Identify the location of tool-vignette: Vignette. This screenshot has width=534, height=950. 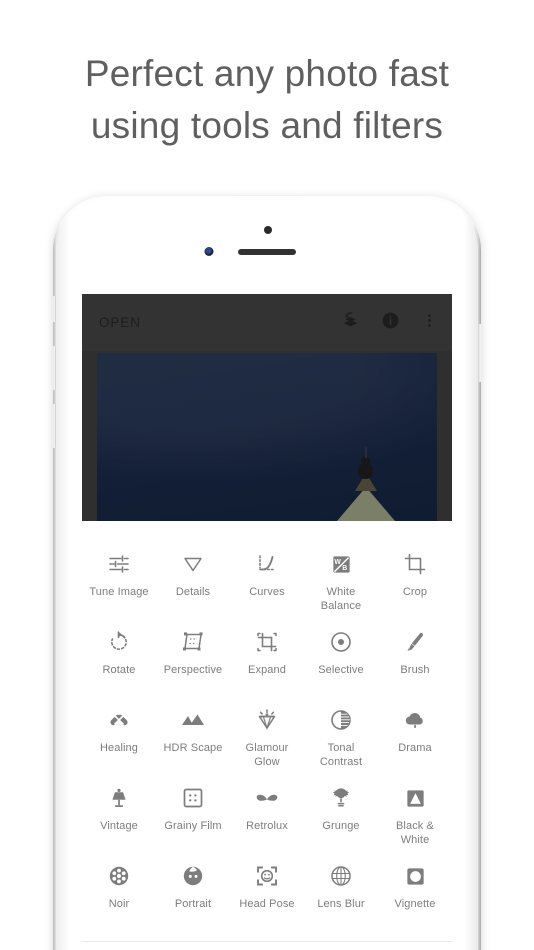
(415, 886).